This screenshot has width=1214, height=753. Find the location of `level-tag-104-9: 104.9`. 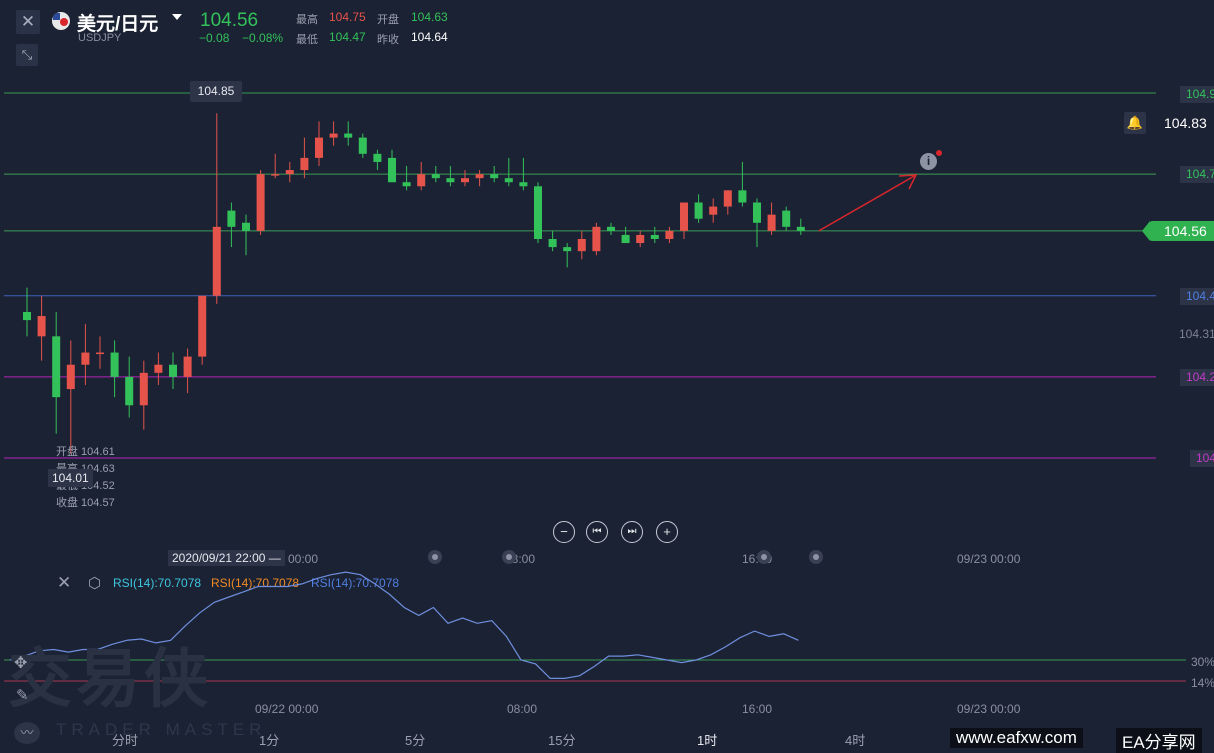

level-tag-104-9: 104.9 is located at coordinates (1197, 94).